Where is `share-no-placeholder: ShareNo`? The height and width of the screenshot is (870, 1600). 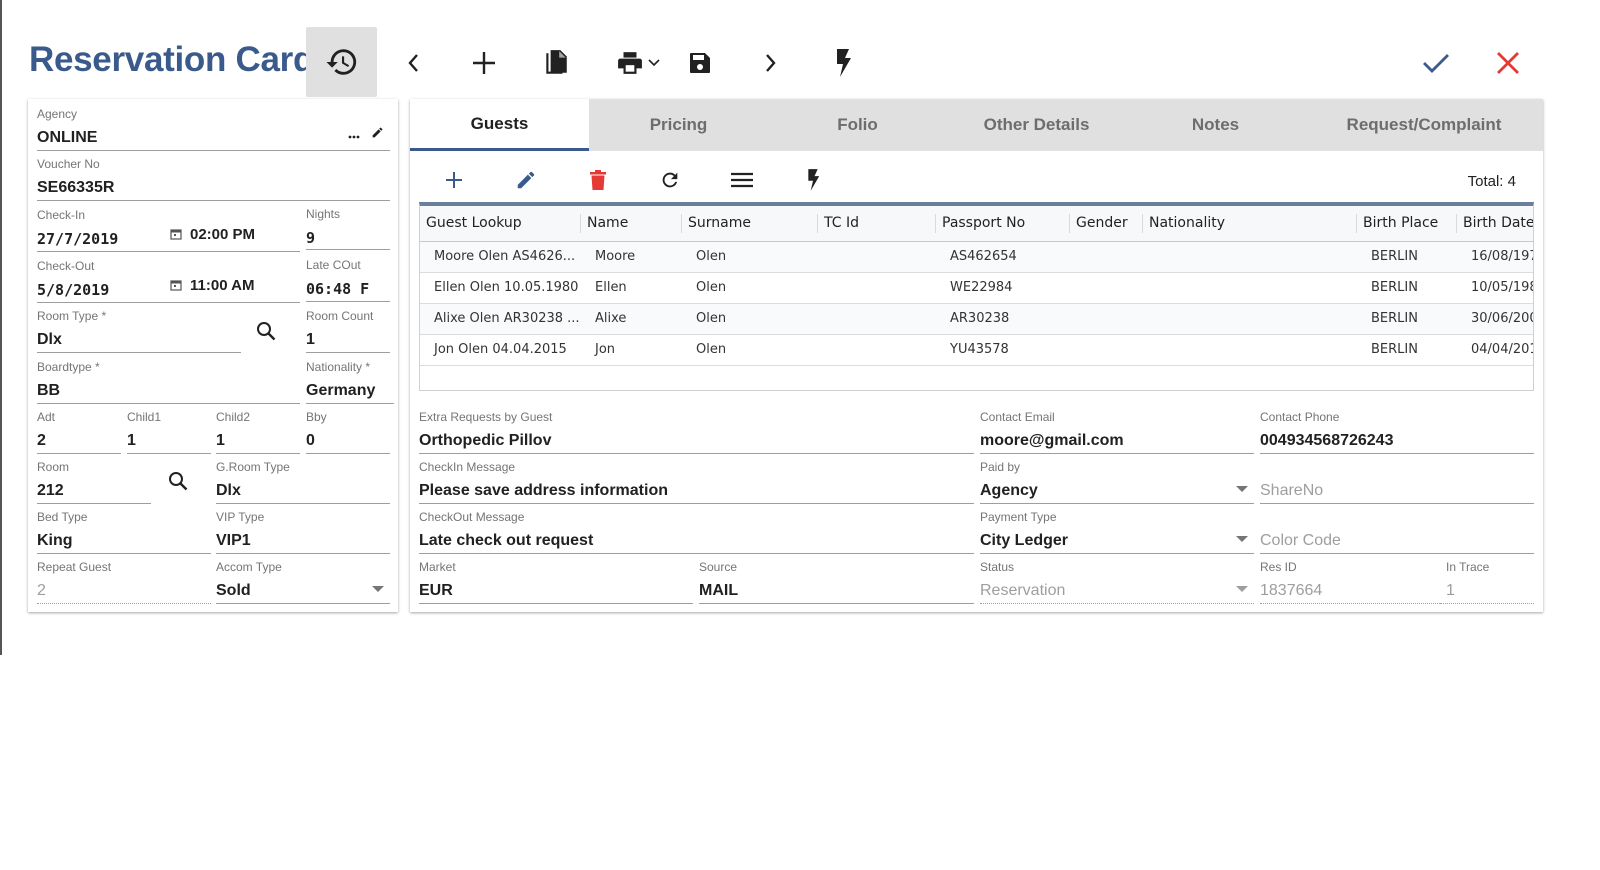
share-no-placeholder: ShareNo is located at coordinates (1292, 490).